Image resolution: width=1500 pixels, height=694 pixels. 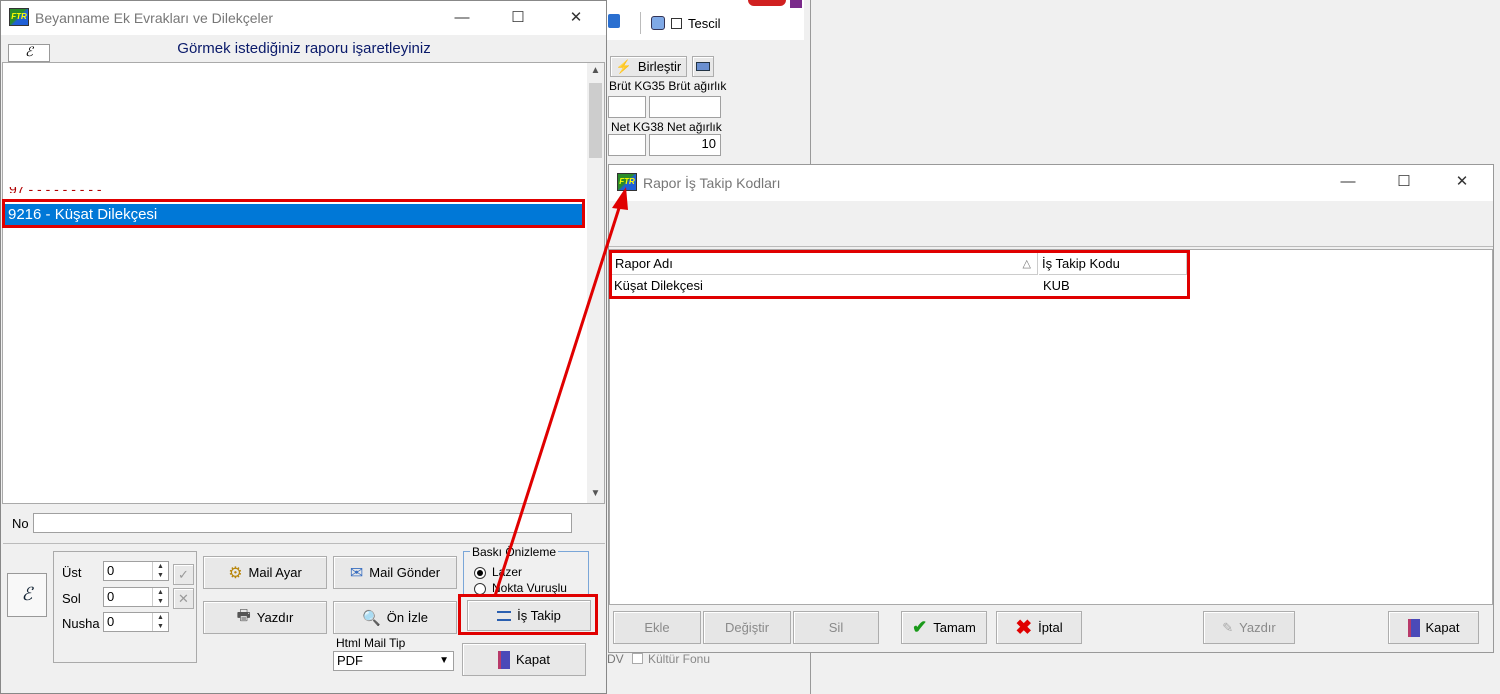 I want to click on annotation-arrow, so click(x=560, y=392).